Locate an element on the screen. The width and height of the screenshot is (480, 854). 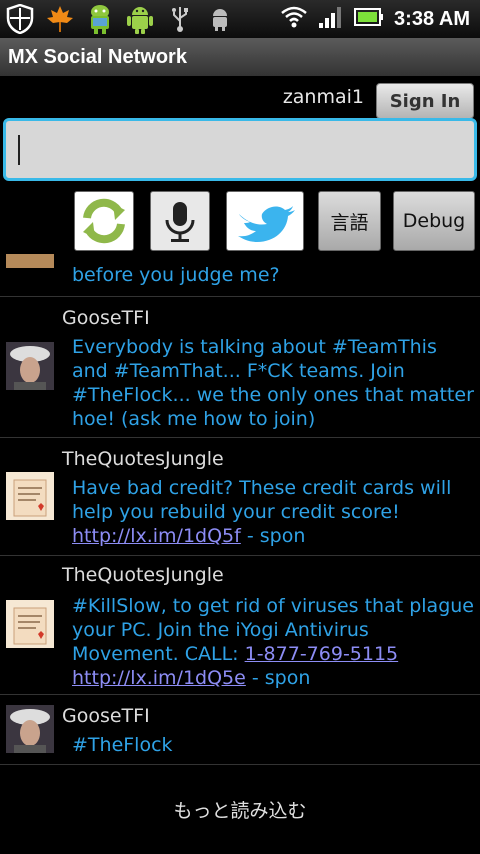
clock: 3:38 AM is located at coordinates (432, 18).